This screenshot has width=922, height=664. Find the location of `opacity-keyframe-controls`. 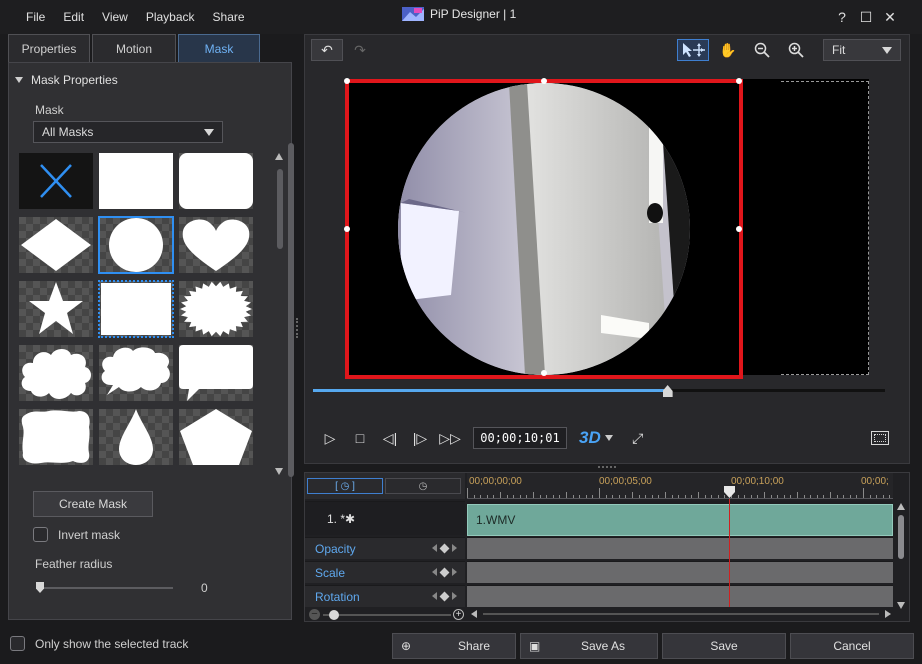

opacity-keyframe-controls is located at coordinates (444, 548).